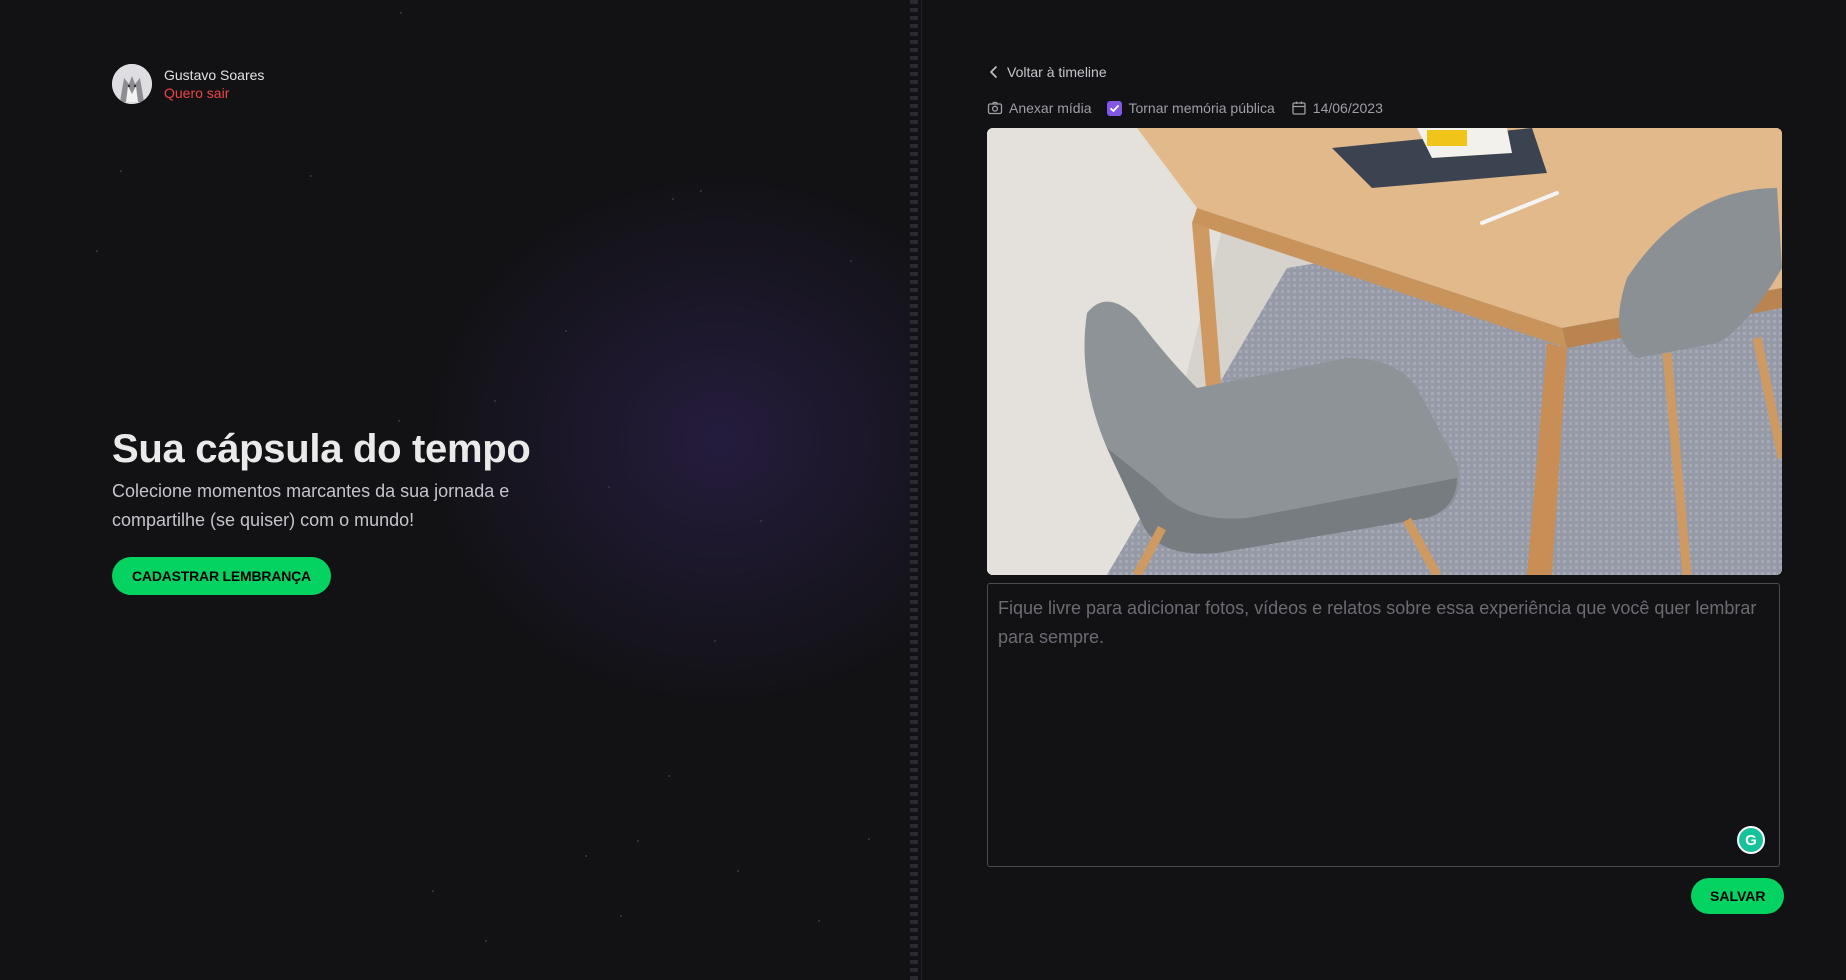  What do you see at coordinates (214, 93) in the screenshot?
I see `logout-link: Quero sair` at bounding box center [214, 93].